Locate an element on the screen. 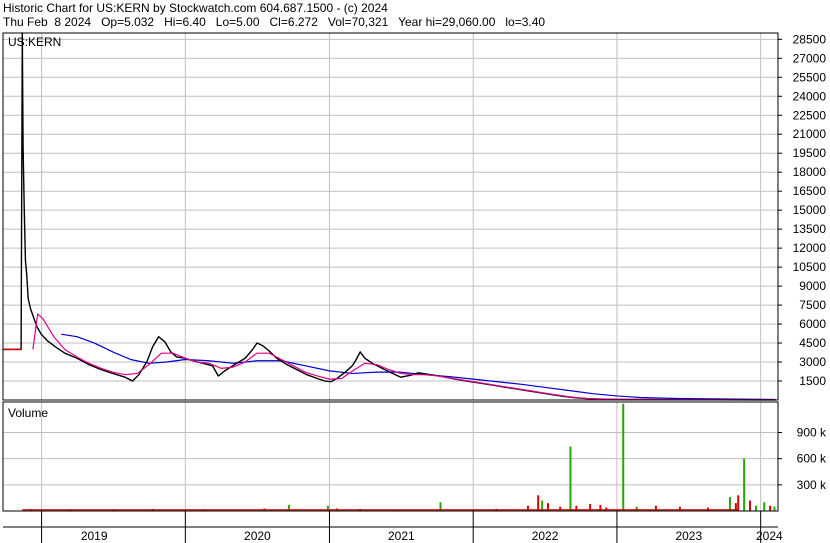 The width and height of the screenshot is (830, 543). volume-tick-label: 900 k is located at coordinates (812, 433).